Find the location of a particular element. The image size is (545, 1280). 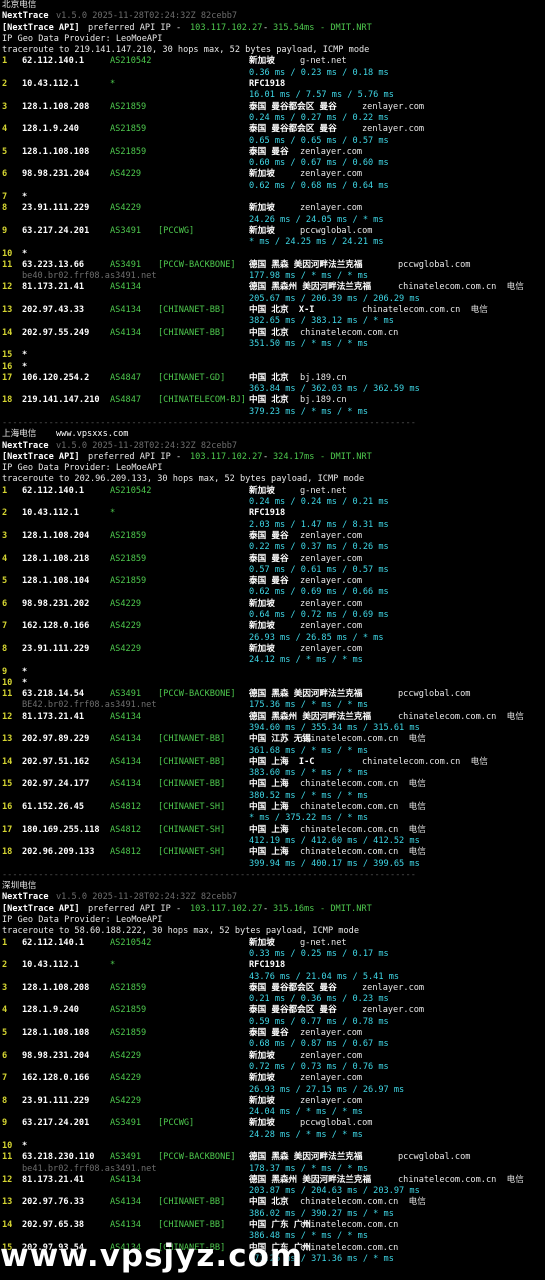

hop-row: 16 * is located at coordinates (272, 367).